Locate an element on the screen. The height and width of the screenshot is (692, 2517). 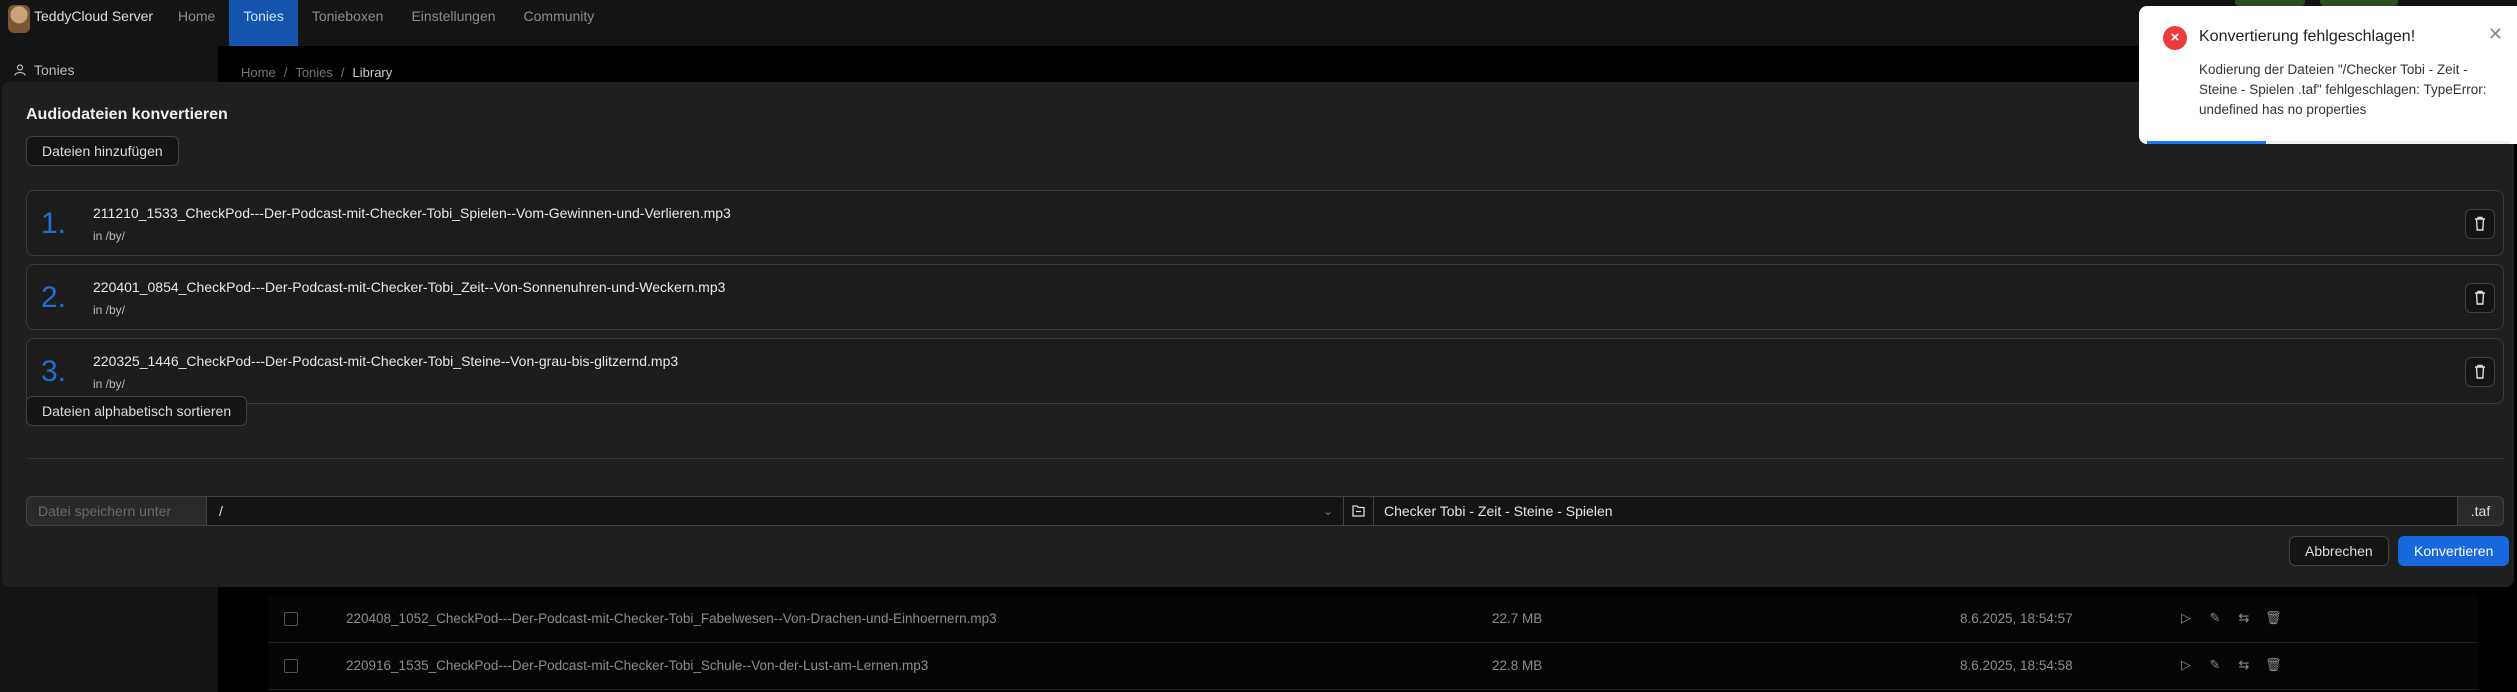
folder-button is located at coordinates (1358, 511).